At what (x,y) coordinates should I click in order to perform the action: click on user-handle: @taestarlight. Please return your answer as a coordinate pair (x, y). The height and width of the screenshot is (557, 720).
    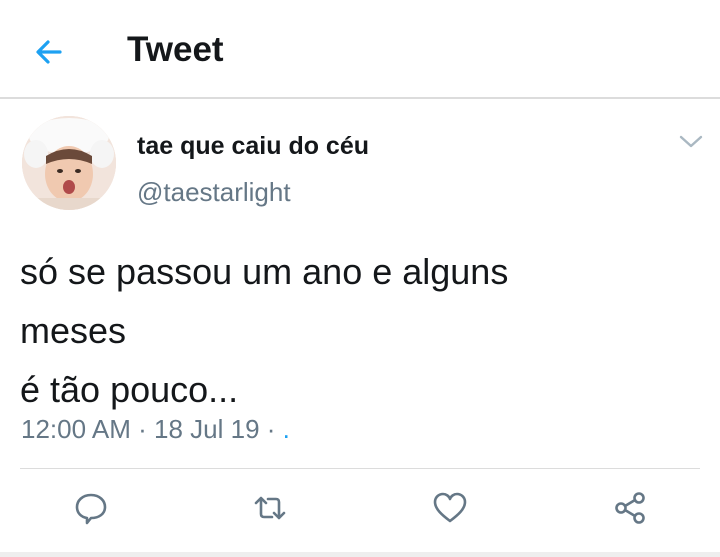
    Looking at the image, I should click on (214, 192).